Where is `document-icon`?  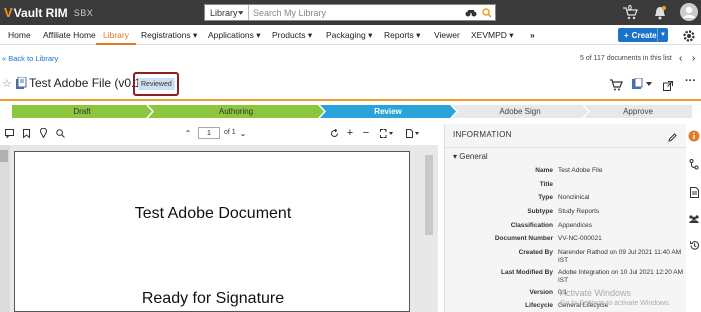 document-icon is located at coordinates (694, 192).